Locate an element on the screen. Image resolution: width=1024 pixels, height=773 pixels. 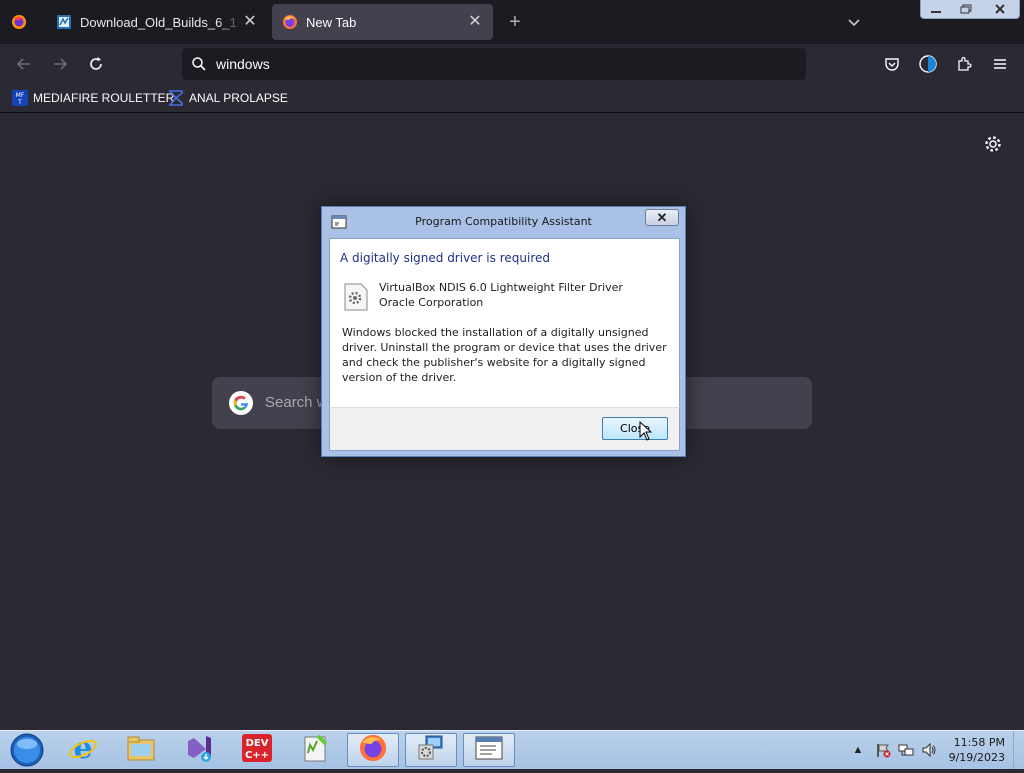
dialog-title: Program Compatibility Assistant is located at coordinates (503, 221).